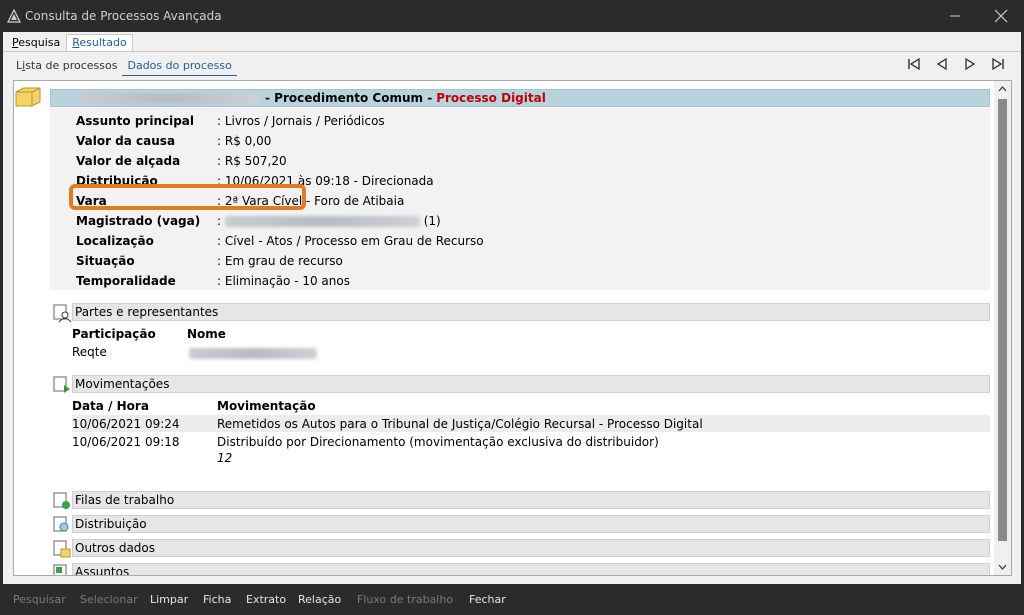 Image resolution: width=1024 pixels, height=615 pixels. What do you see at coordinates (128, 161) in the screenshot?
I see `field-label: Valor de alçada` at bounding box center [128, 161].